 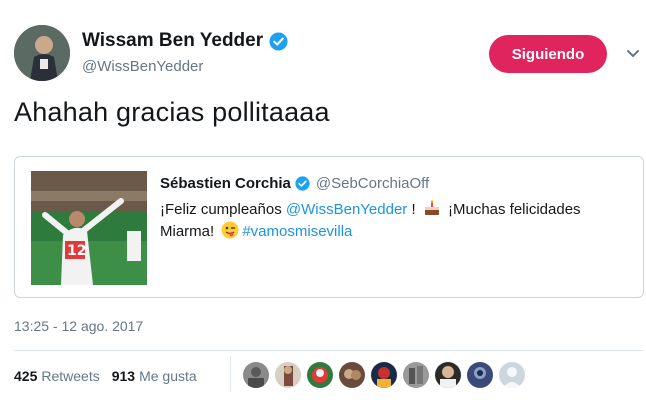 I want to click on cake-emoji-icon, so click(x=432, y=208).